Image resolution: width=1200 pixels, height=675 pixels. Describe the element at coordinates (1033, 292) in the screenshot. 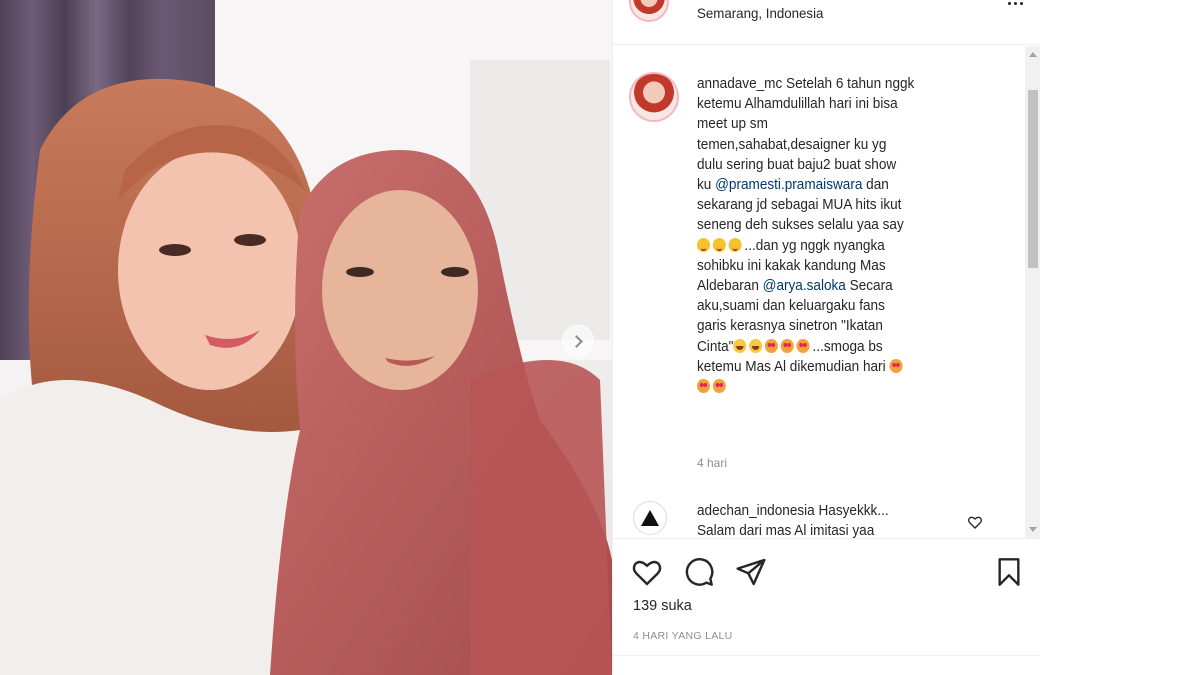

I see `comments-scrollbar` at that location.